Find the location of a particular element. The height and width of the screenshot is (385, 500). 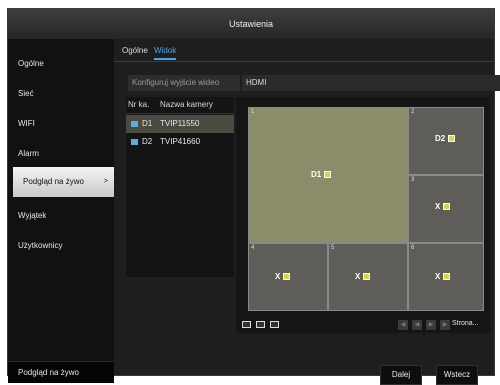

column-header-name: Nazwa kamery is located at coordinates (186, 104).